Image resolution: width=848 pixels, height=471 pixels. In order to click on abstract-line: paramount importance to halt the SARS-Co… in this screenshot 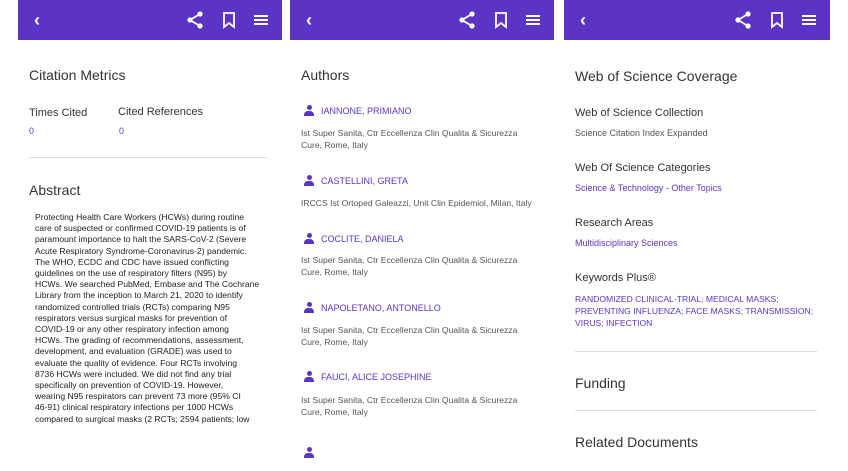, I will do `click(141, 239)`.